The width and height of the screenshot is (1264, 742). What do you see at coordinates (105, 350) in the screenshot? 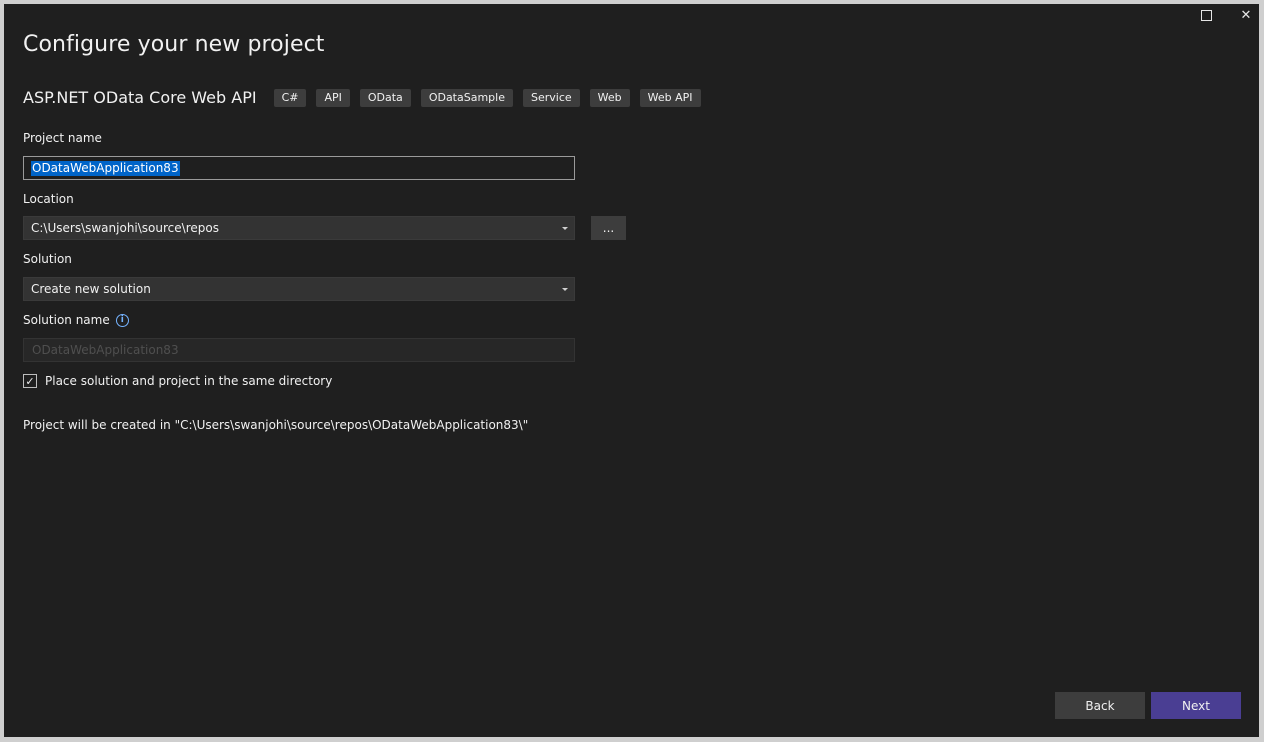
I see `solution-name-value: ODataWebApplication83` at bounding box center [105, 350].